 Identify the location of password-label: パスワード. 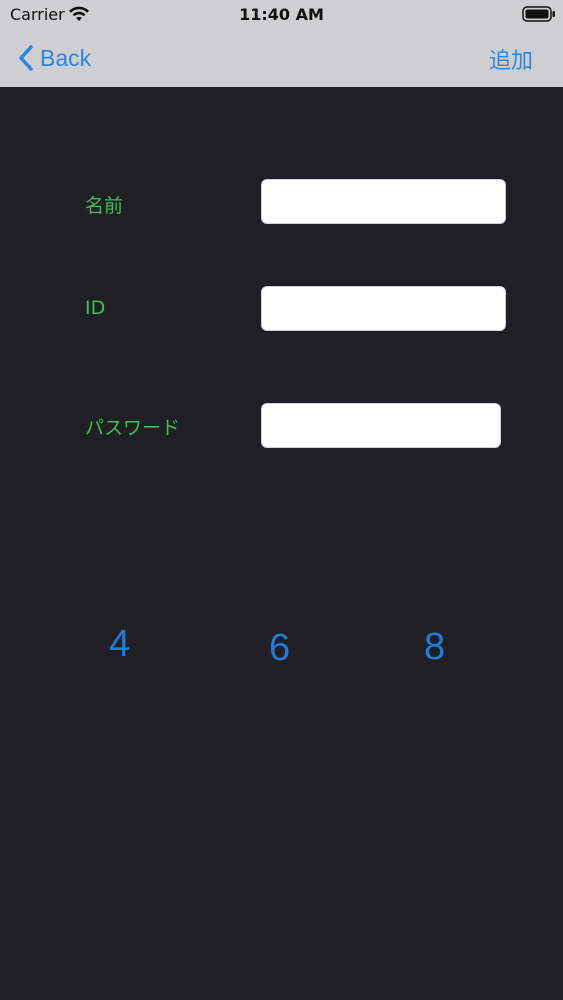
(133, 428).